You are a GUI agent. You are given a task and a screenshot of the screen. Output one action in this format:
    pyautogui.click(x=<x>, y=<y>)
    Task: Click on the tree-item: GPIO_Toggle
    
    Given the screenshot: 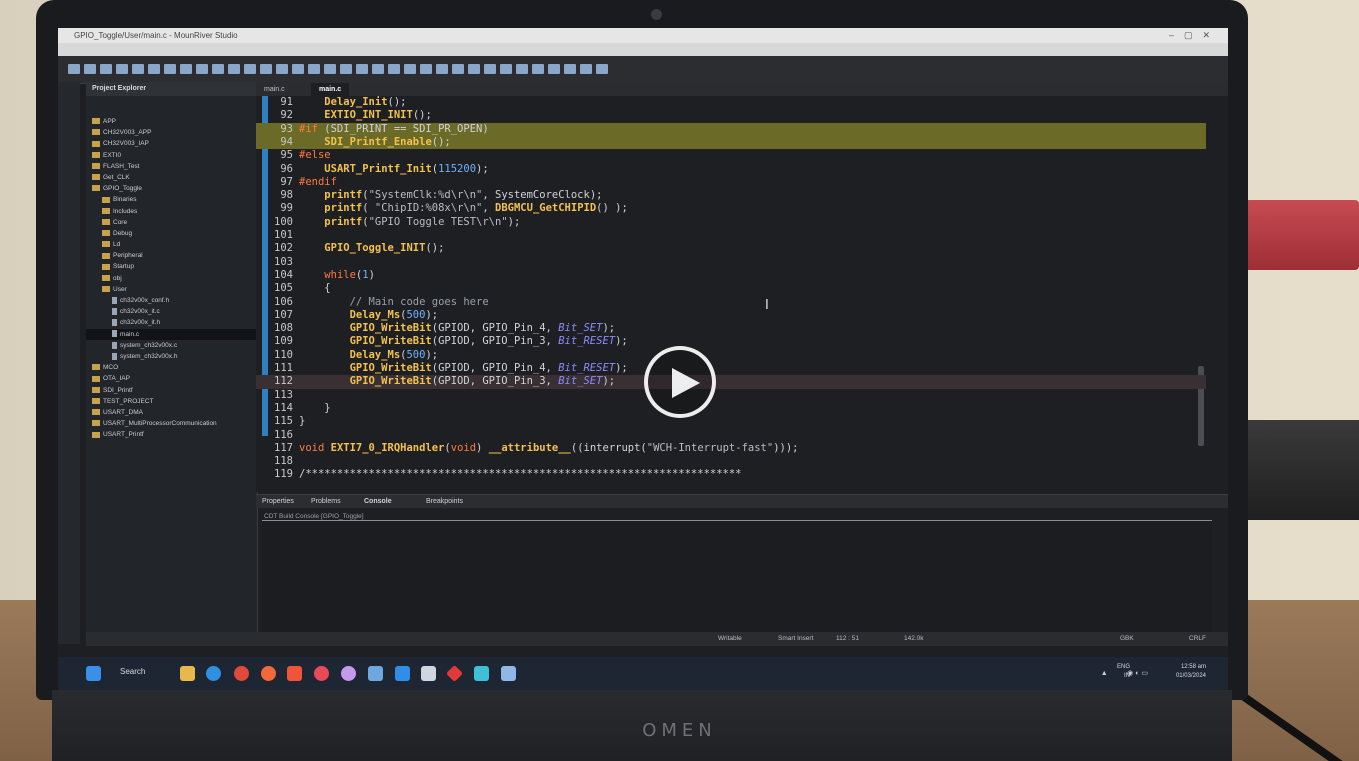 What is the action you would take?
    pyautogui.click(x=171, y=188)
    